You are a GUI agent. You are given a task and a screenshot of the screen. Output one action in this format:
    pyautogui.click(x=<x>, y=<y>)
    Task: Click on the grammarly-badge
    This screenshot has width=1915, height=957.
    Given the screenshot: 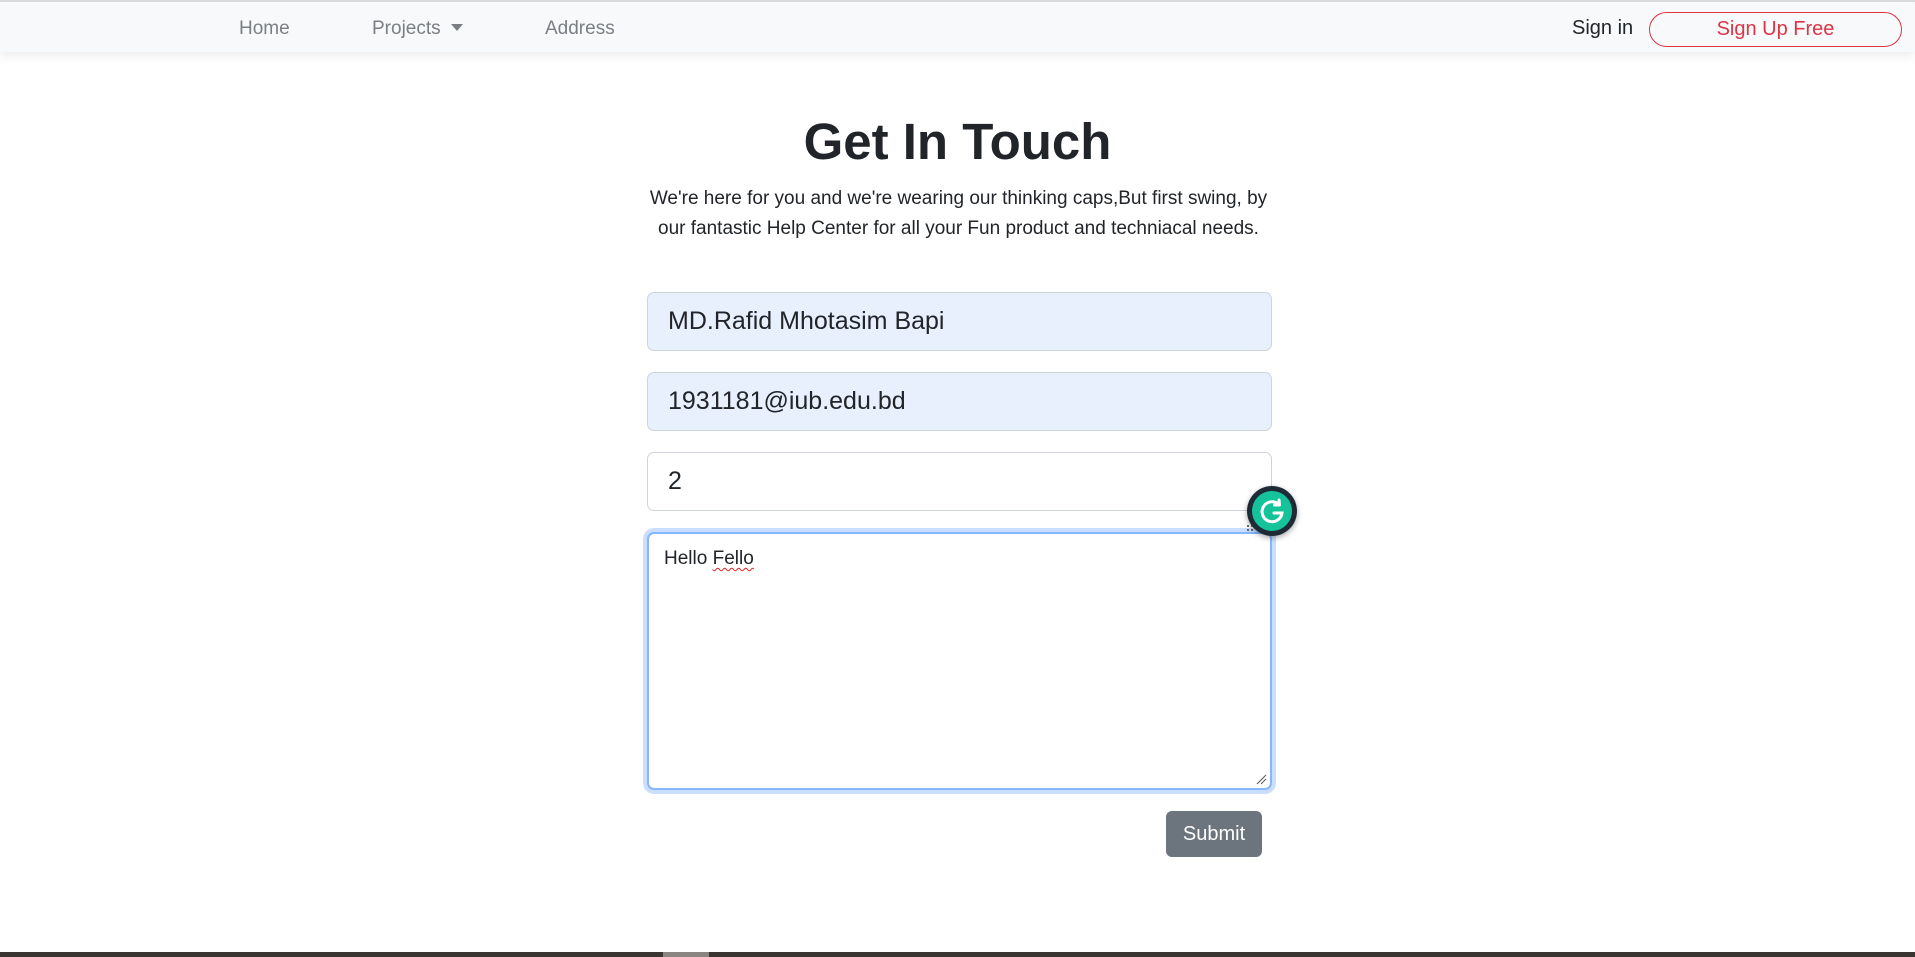 What is the action you would take?
    pyautogui.click(x=1272, y=511)
    